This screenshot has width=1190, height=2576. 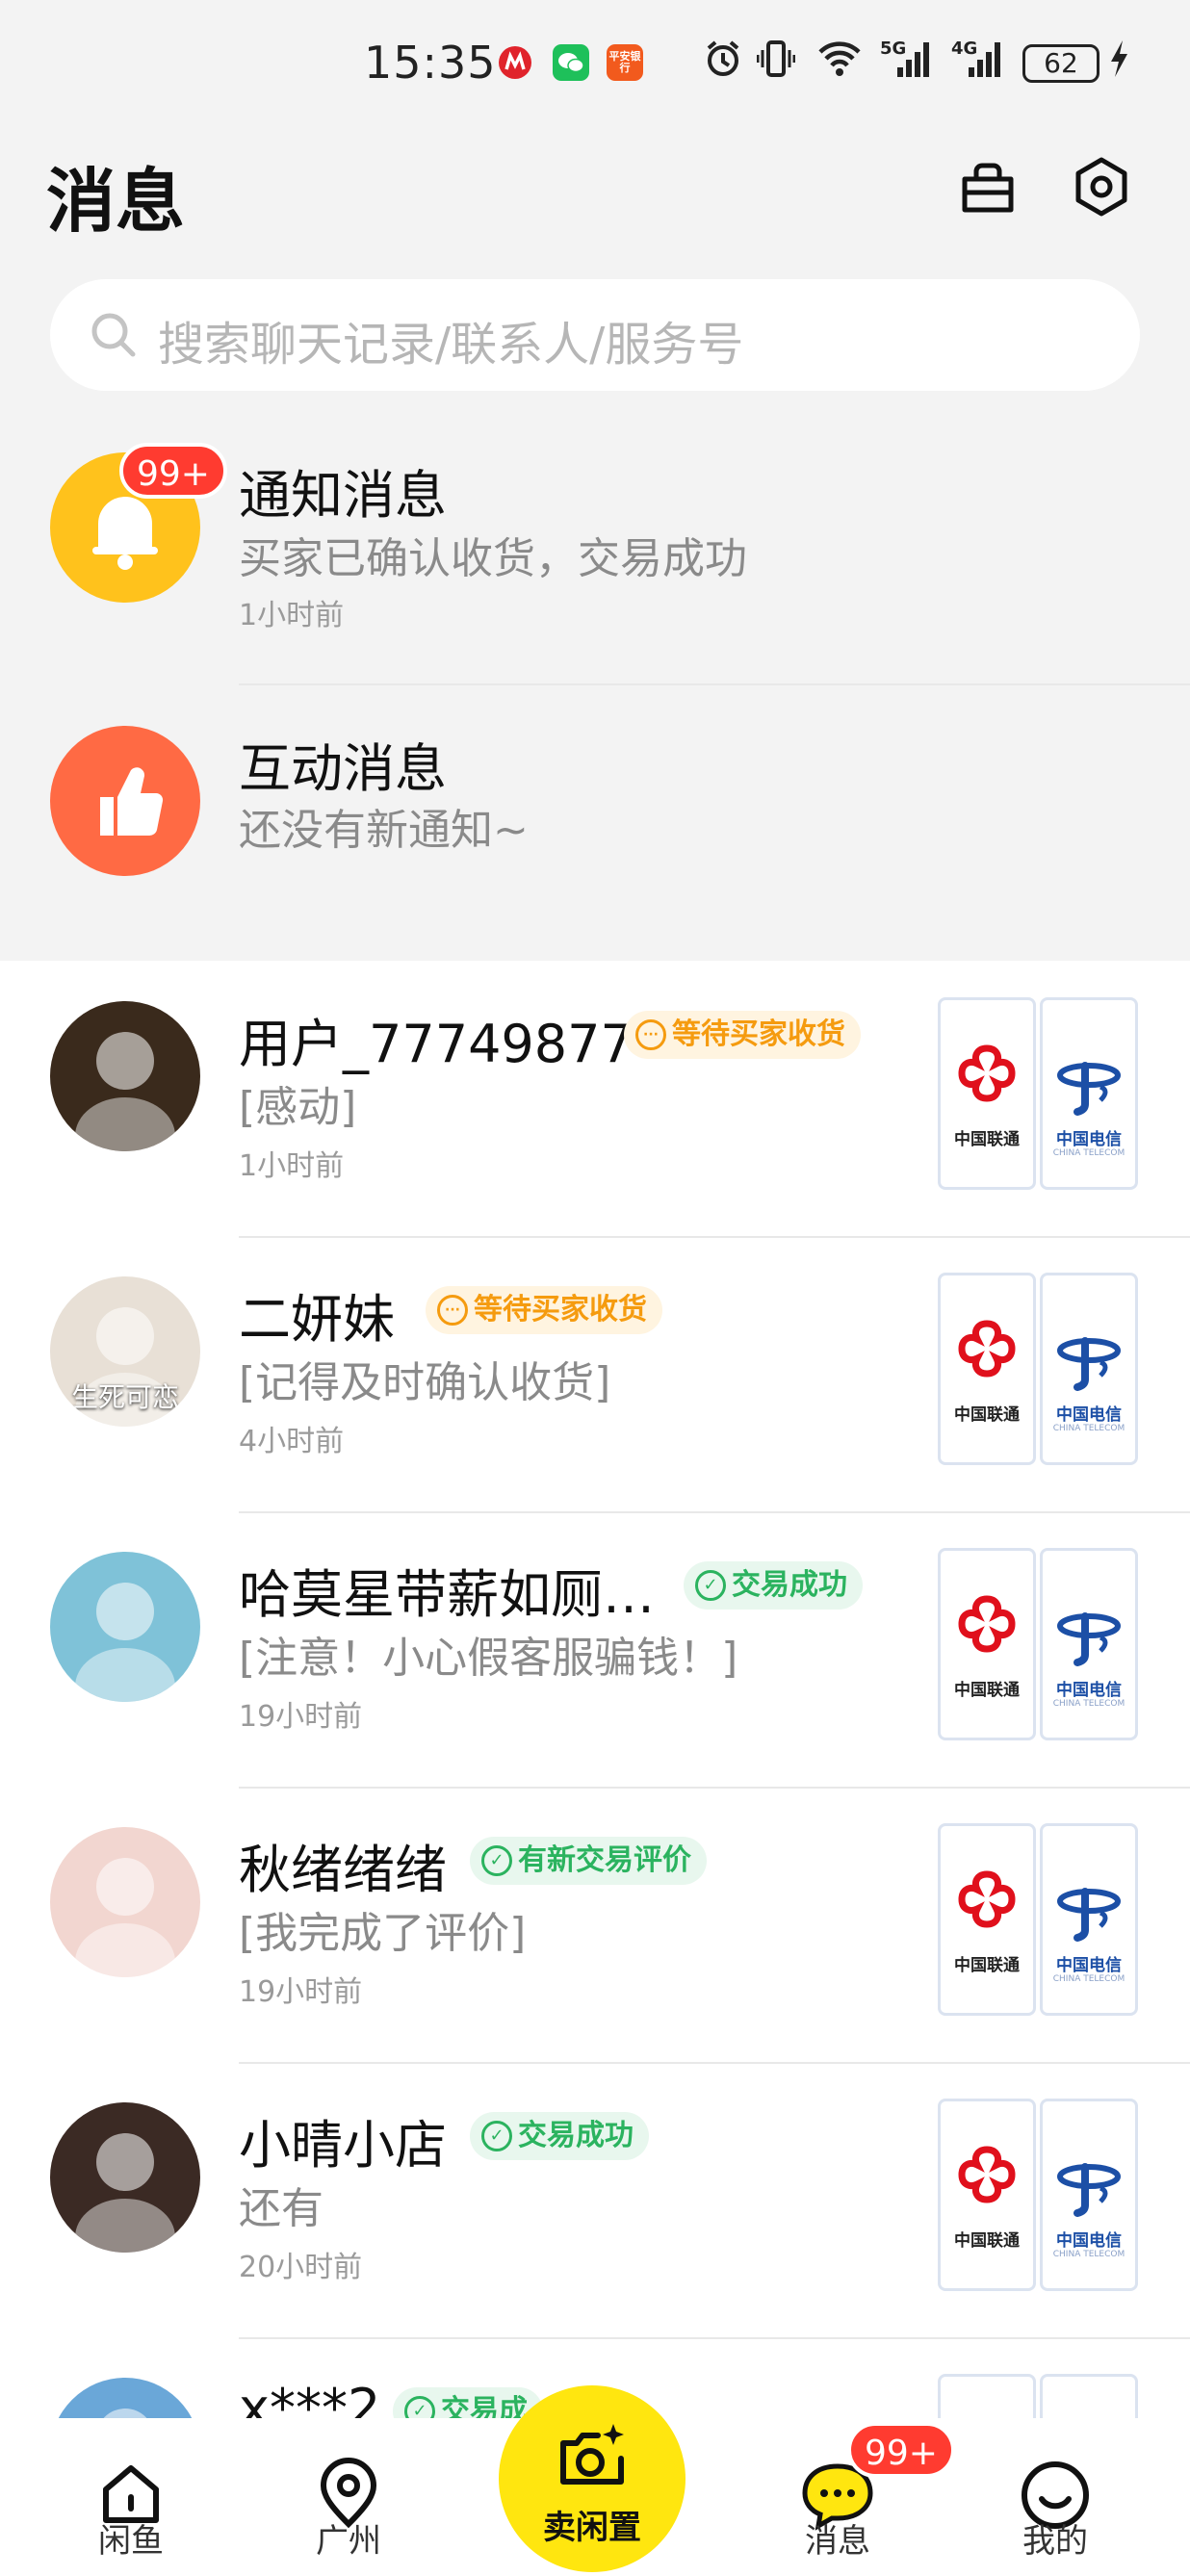 What do you see at coordinates (493, 558) in the screenshot?
I see `notification-subtitle: 买家已确认收货，交易成功` at bounding box center [493, 558].